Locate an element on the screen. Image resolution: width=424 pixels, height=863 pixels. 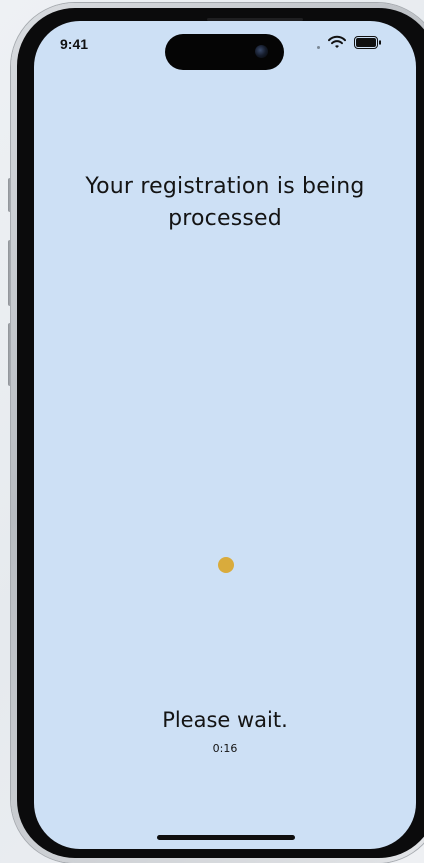
home-indicator is located at coordinates (226, 837).